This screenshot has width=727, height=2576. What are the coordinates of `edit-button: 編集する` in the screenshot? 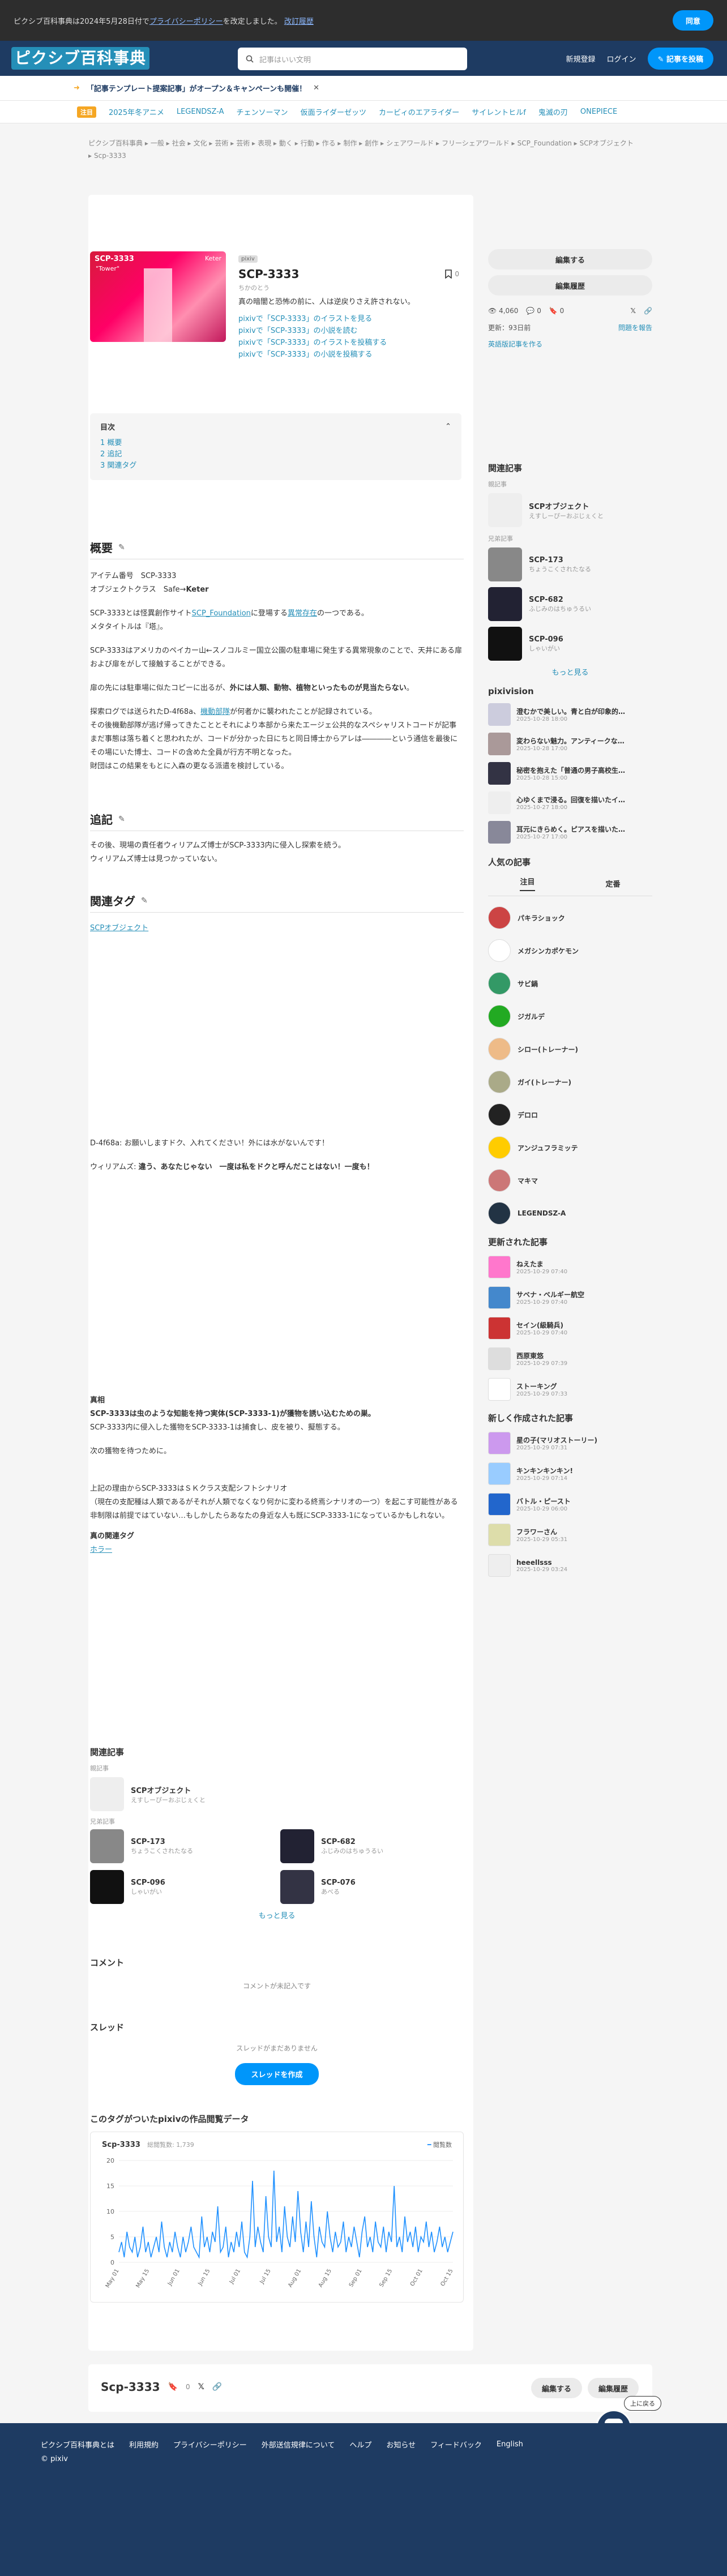 It's located at (570, 259).